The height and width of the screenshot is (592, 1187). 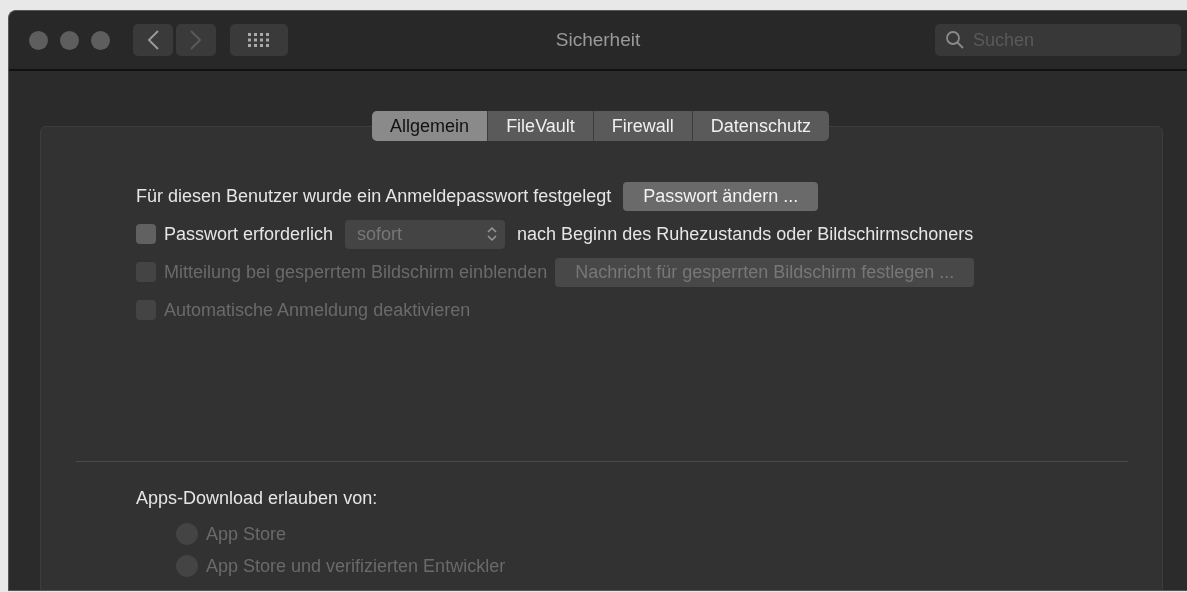 What do you see at coordinates (492, 234) in the screenshot?
I see `stepper-icon` at bounding box center [492, 234].